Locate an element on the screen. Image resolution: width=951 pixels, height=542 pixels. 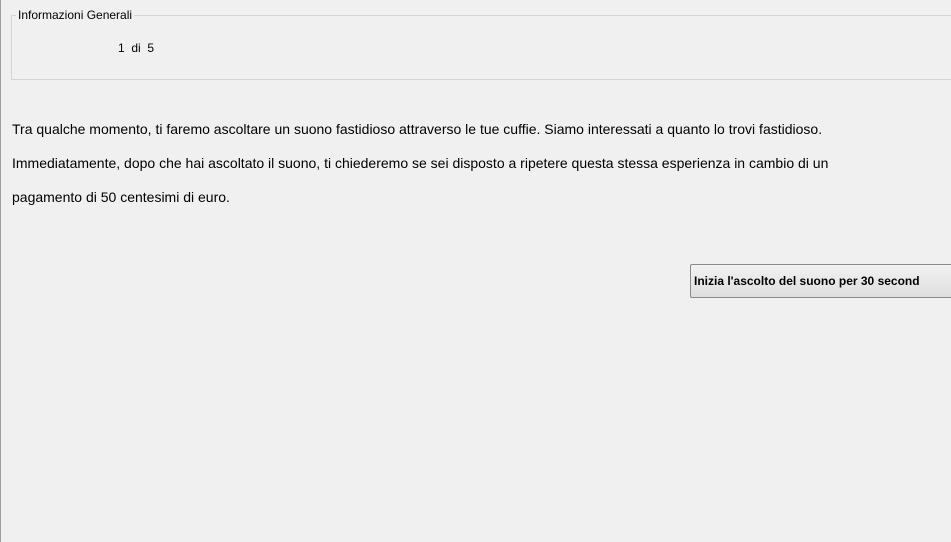
instructions-line-3: pagamento di 50 centesimi di euro. is located at coordinates (121, 197).